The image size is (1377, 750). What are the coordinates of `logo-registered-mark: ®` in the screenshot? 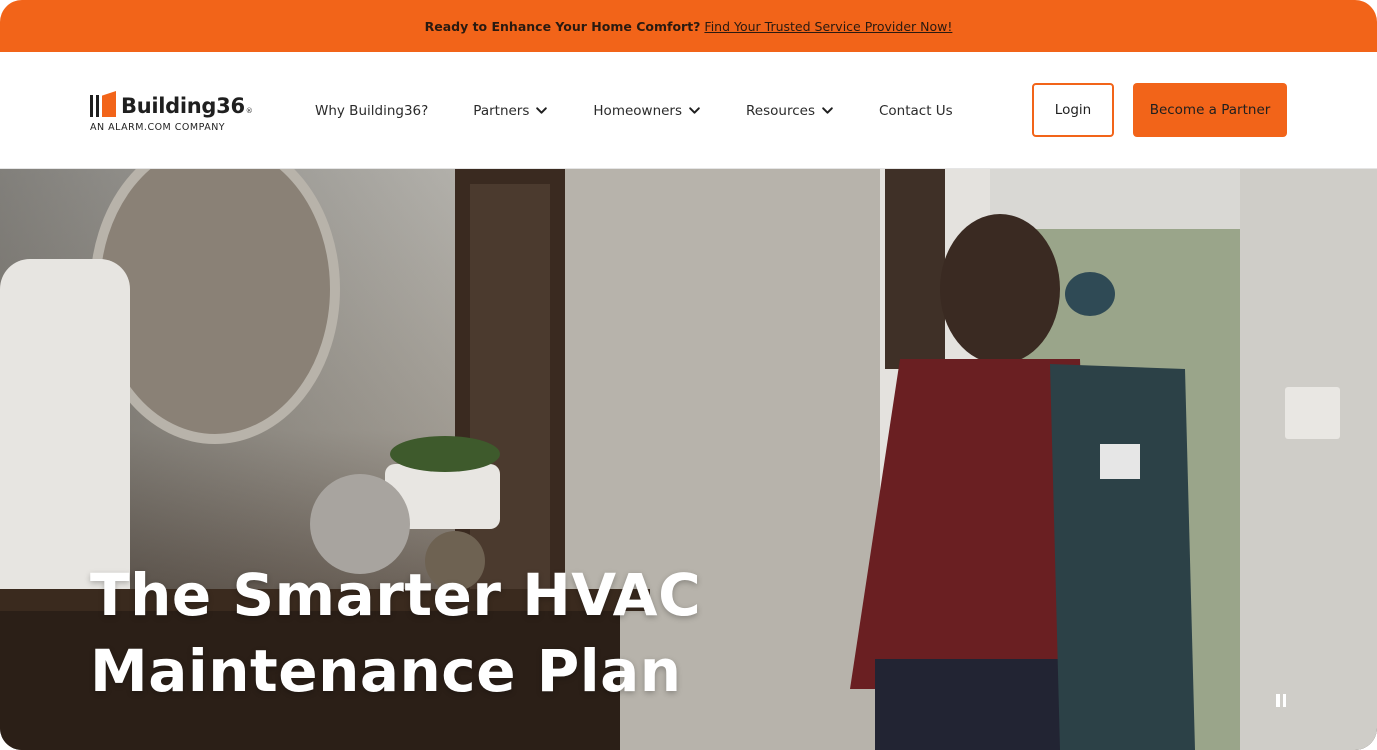 It's located at (249, 111).